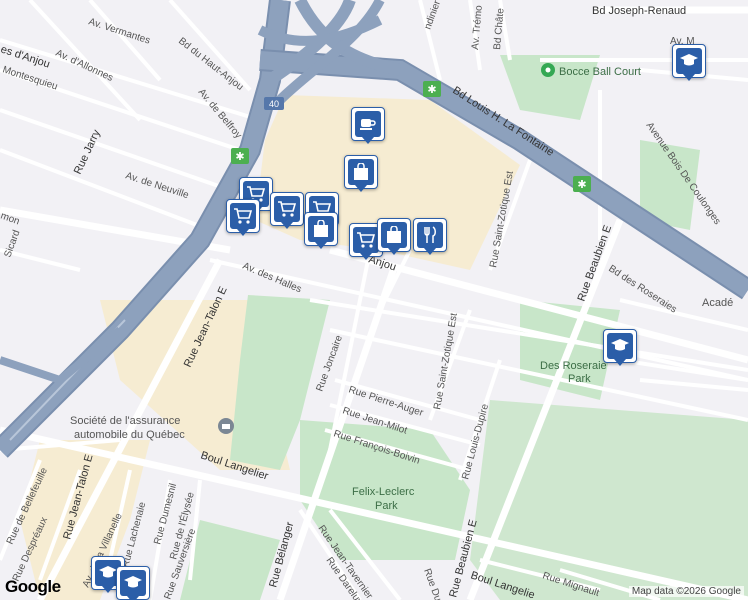  Describe the element at coordinates (129, 435) in the screenshot. I see `poi-label: automobile du Québec` at that location.